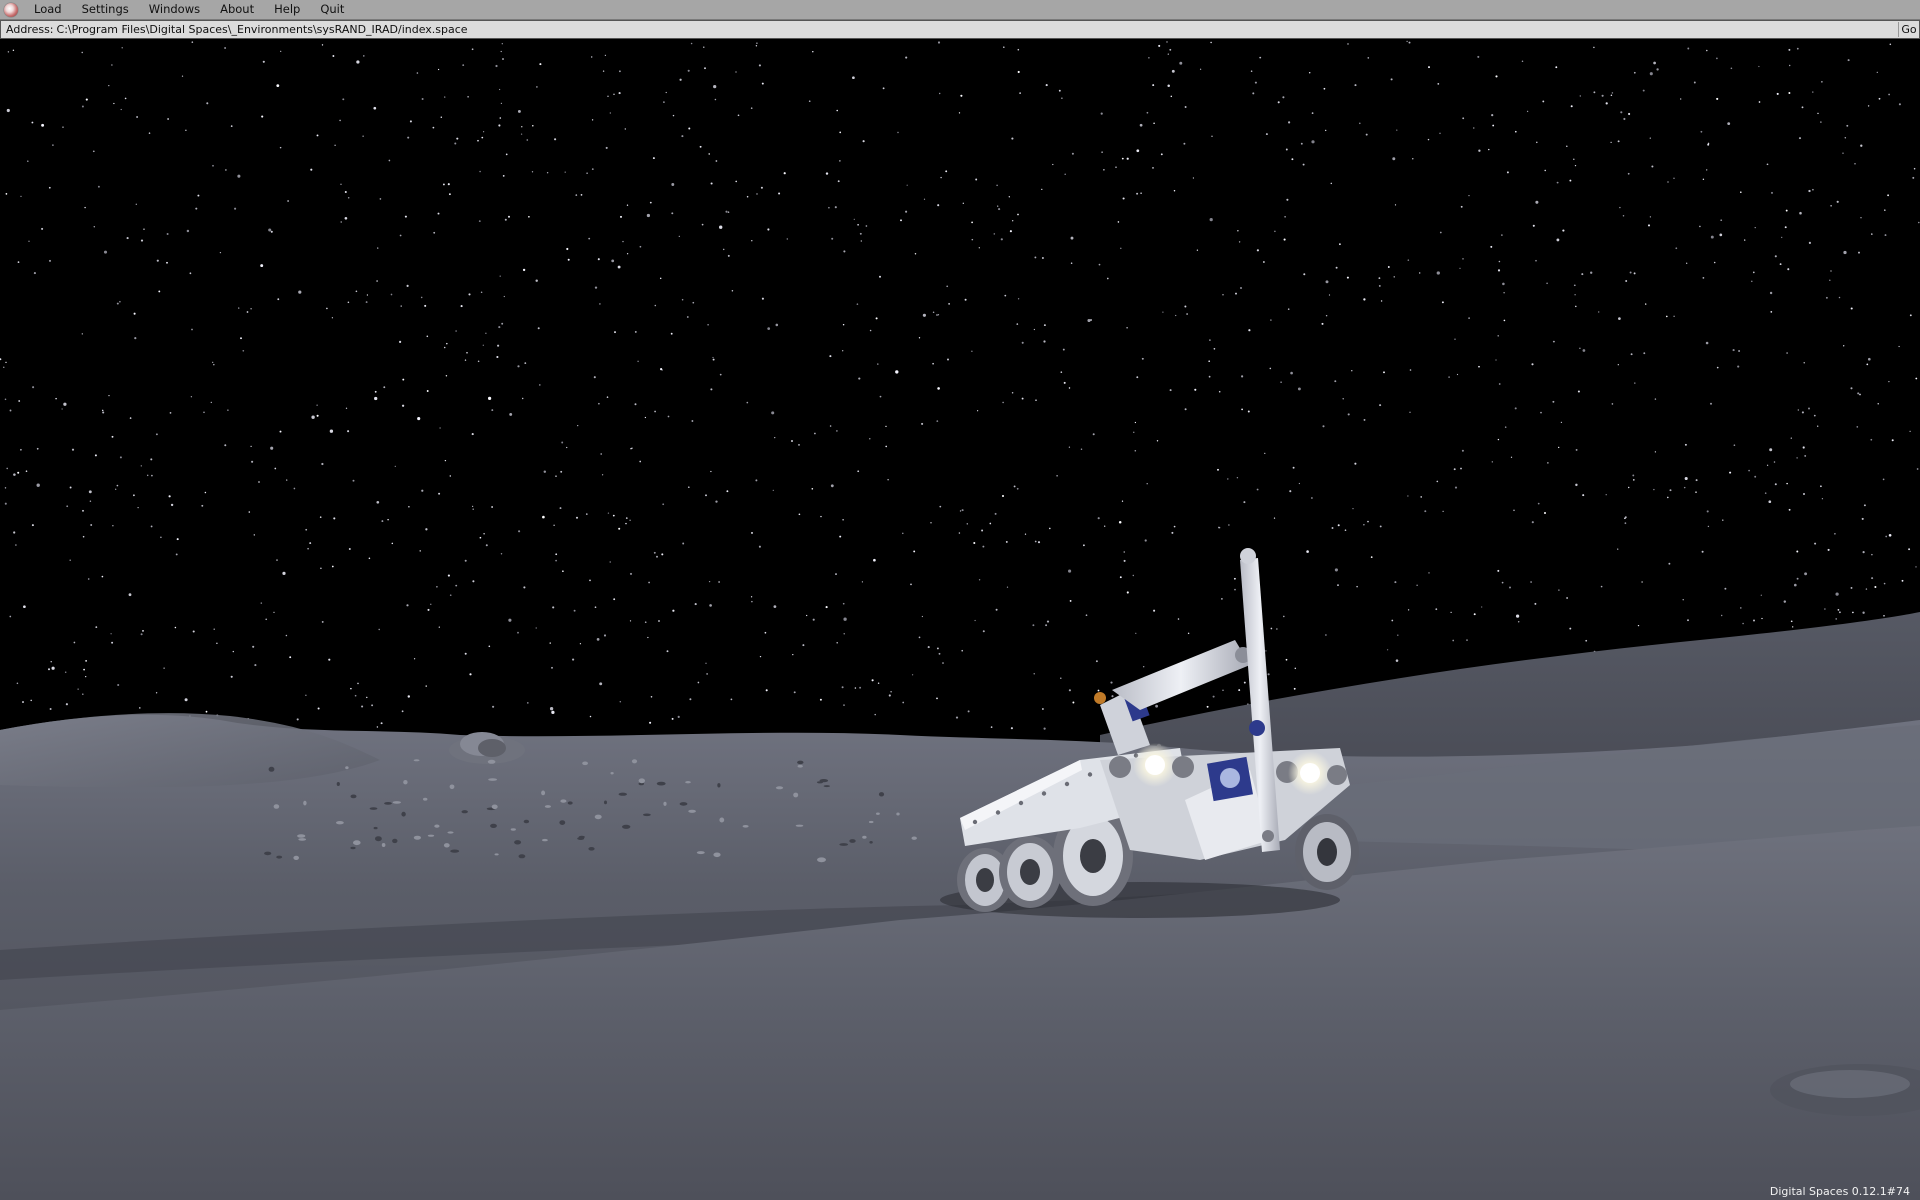 The width and height of the screenshot is (1920, 1200). What do you see at coordinates (975, 29) in the screenshot?
I see `address-input` at bounding box center [975, 29].